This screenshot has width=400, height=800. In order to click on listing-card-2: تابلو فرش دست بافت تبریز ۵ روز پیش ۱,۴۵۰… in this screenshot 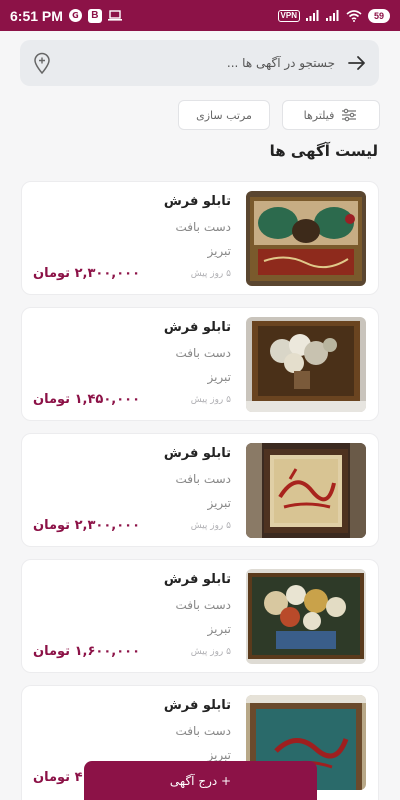, I will do `click(200, 364)`.